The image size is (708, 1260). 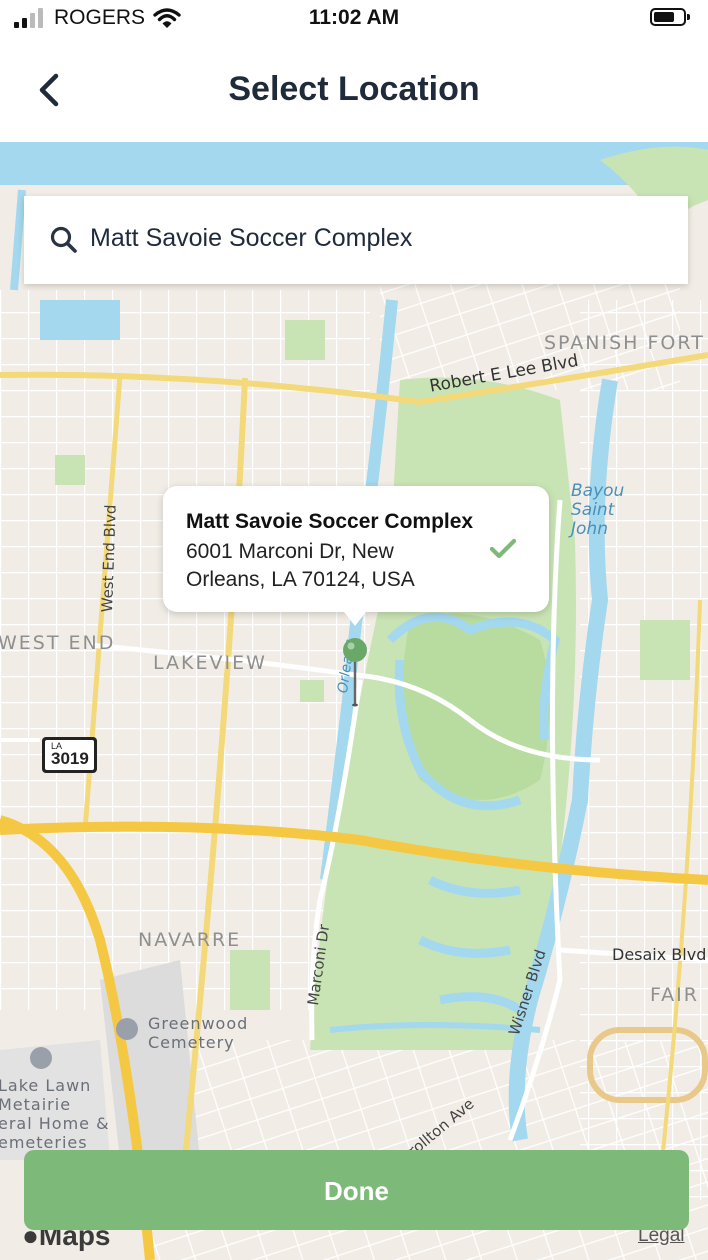 What do you see at coordinates (46, 1085) in the screenshot?
I see `lake-lawn-line-1: Lake Lawn` at bounding box center [46, 1085].